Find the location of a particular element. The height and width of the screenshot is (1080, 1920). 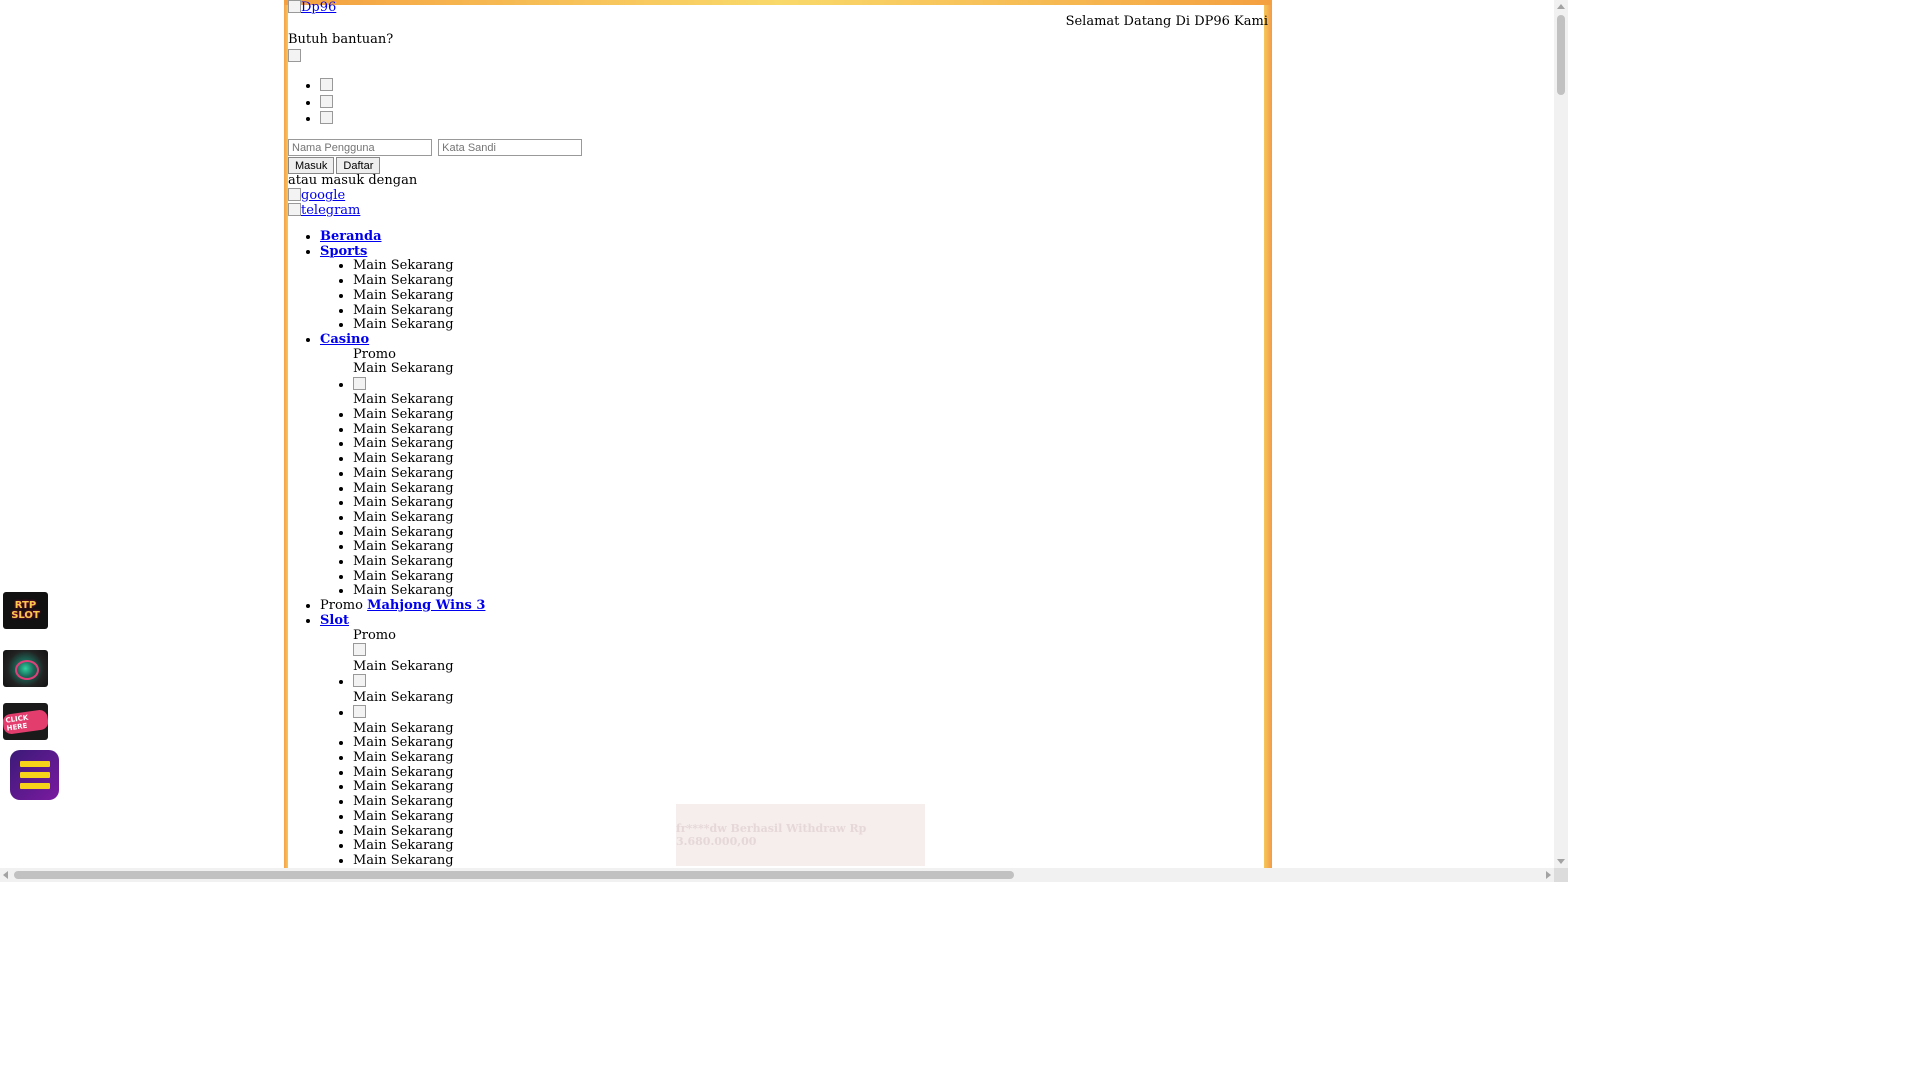

menu-link-casino: Casino is located at coordinates (344, 339).